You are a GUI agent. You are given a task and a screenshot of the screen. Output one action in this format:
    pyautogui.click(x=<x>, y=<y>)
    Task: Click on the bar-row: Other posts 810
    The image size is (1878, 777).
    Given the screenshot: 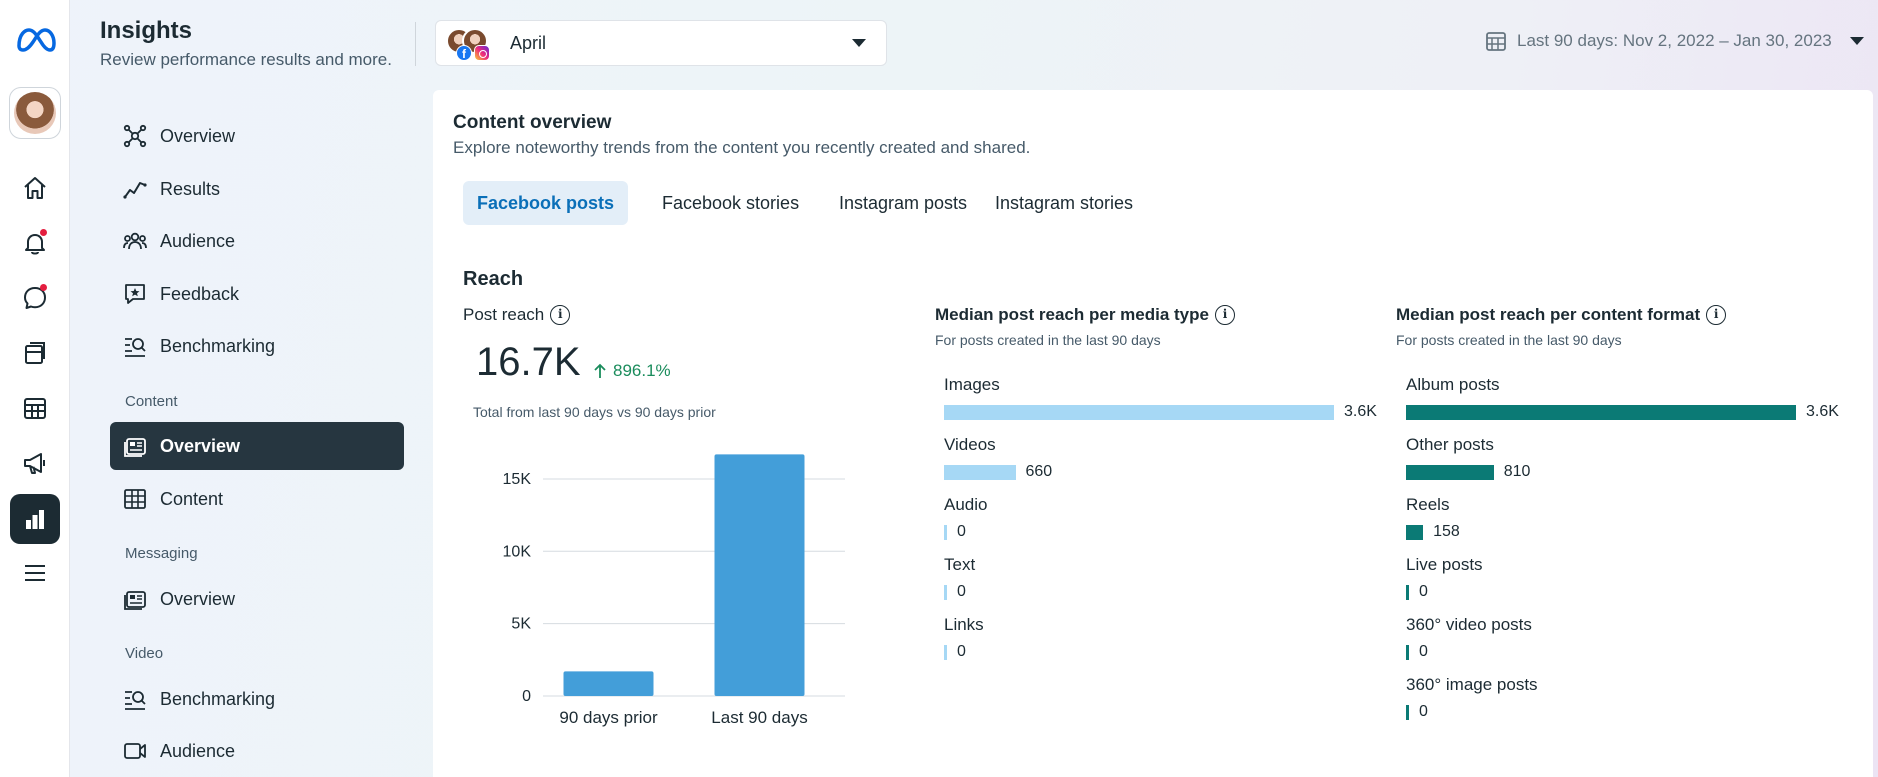 What is the action you would take?
    pyautogui.click(x=1468, y=460)
    